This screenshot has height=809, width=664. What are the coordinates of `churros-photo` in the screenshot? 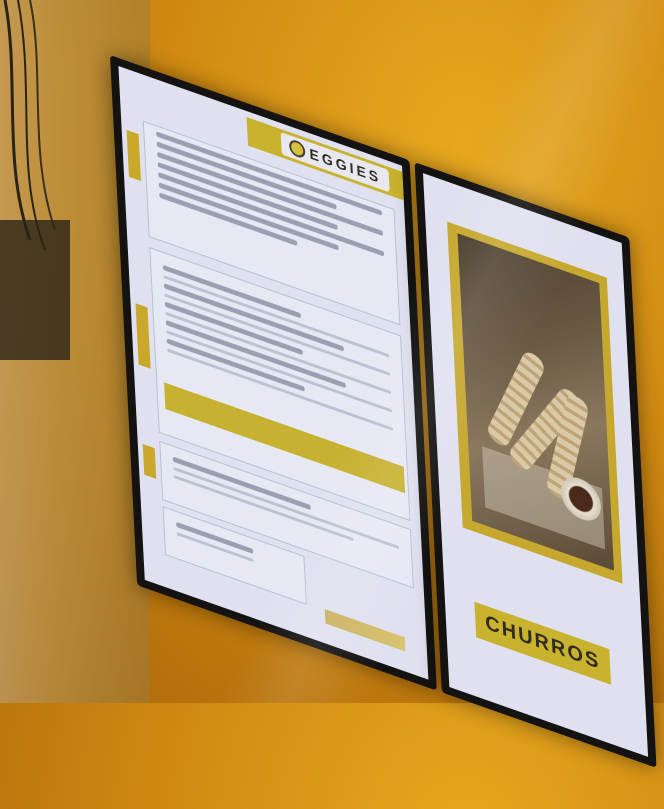 It's located at (536, 402).